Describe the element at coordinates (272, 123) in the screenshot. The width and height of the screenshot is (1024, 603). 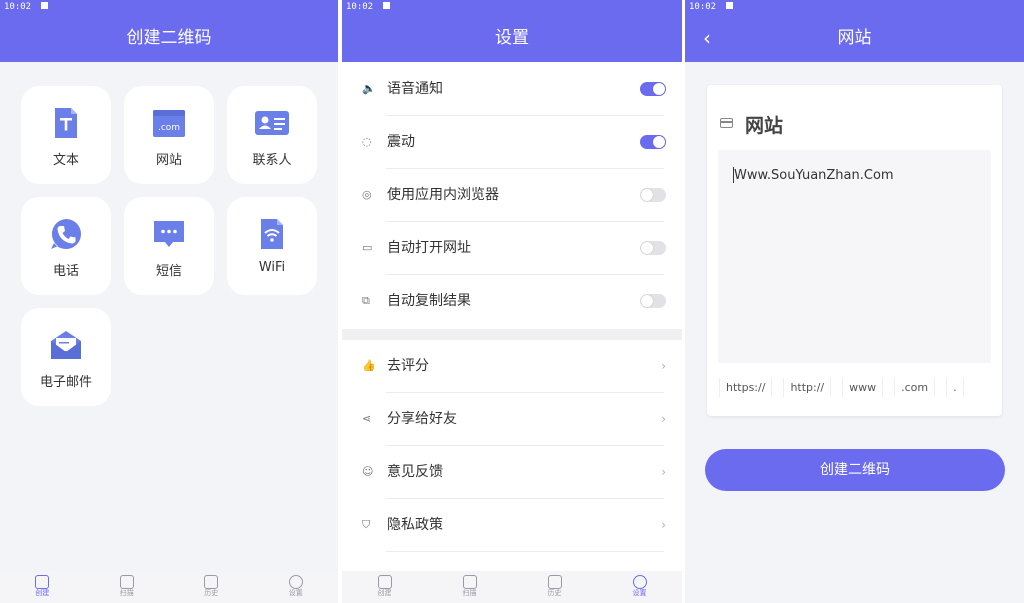
I see `contact-card-icon` at that location.